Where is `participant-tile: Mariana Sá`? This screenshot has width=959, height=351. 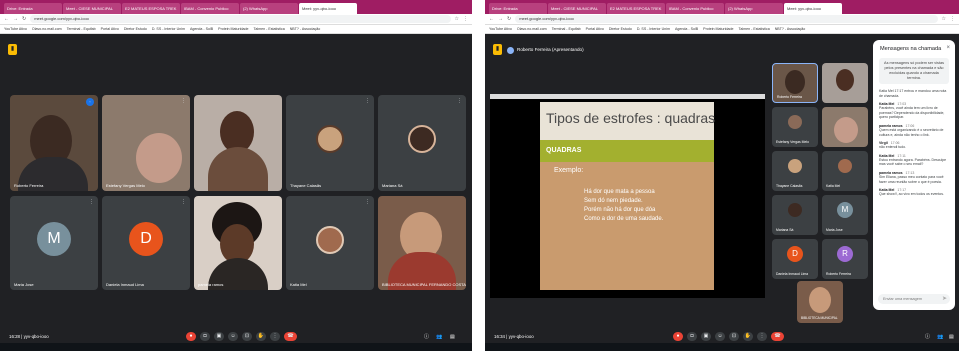
participant-tile: Mariana Sá is located at coordinates (795, 215).